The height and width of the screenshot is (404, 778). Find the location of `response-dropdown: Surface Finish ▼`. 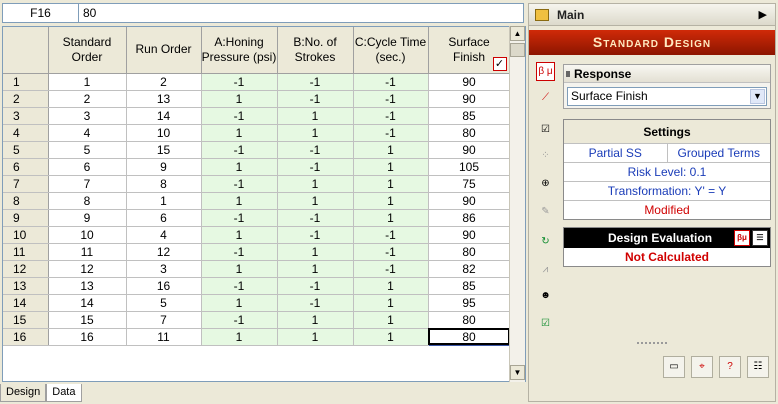

response-dropdown: Surface Finish ▼ is located at coordinates (667, 96).